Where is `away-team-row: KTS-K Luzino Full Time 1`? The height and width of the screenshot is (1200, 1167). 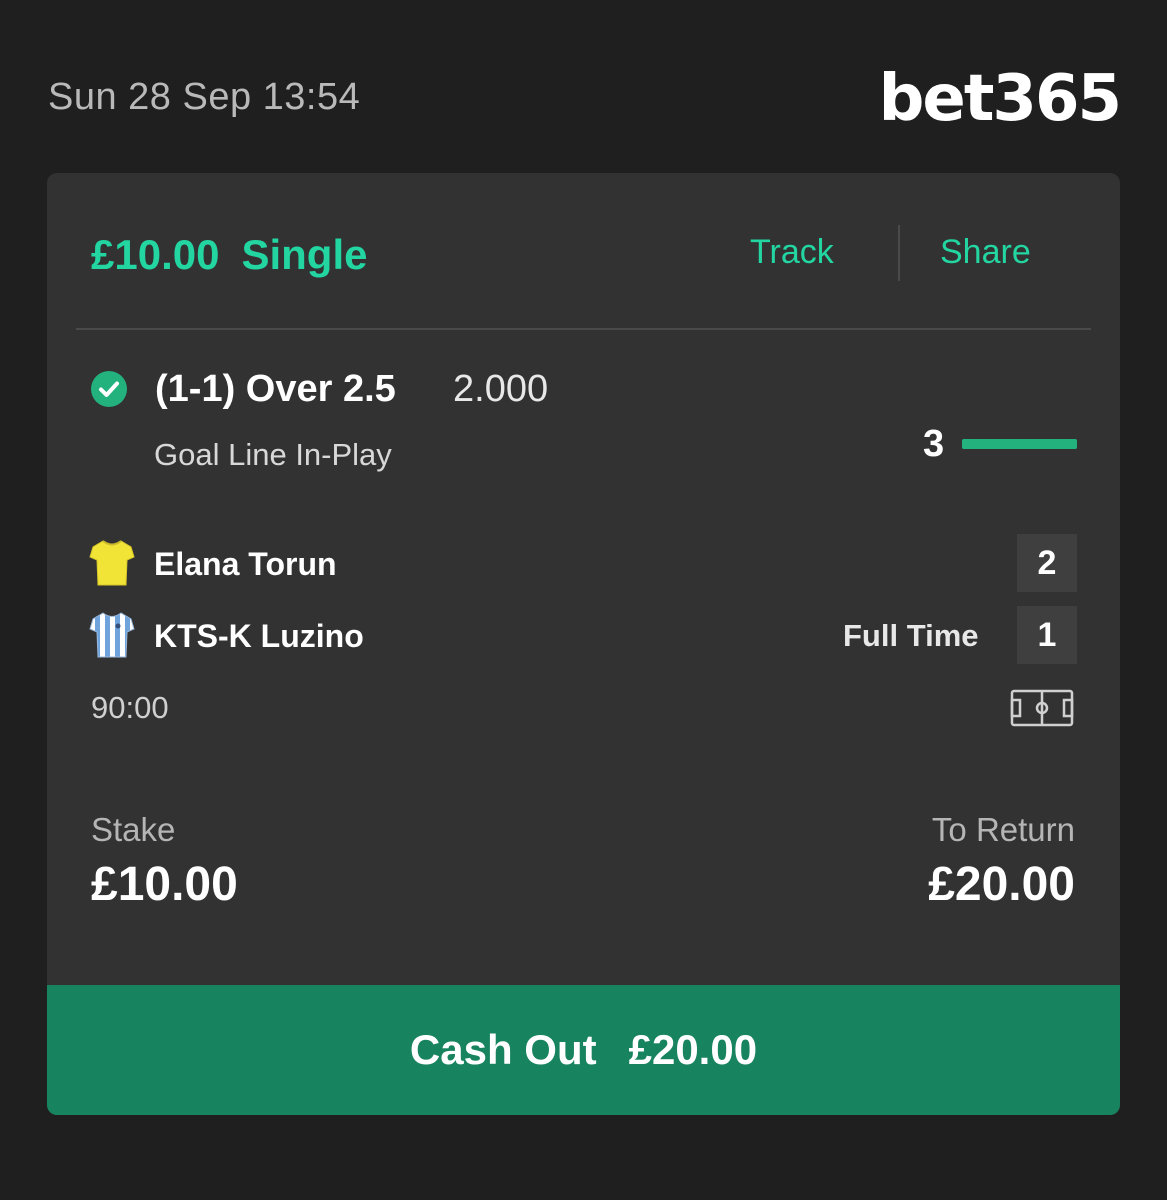 away-team-row: KTS-K Luzino Full Time 1 is located at coordinates (583, 635).